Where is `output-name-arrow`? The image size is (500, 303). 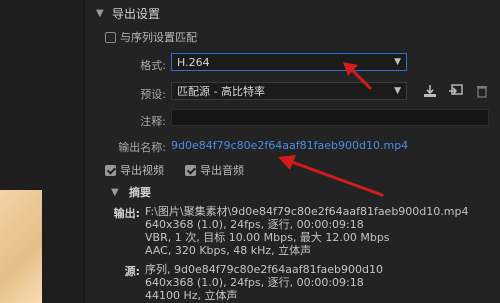 output-name-arrow is located at coordinates (331, 176).